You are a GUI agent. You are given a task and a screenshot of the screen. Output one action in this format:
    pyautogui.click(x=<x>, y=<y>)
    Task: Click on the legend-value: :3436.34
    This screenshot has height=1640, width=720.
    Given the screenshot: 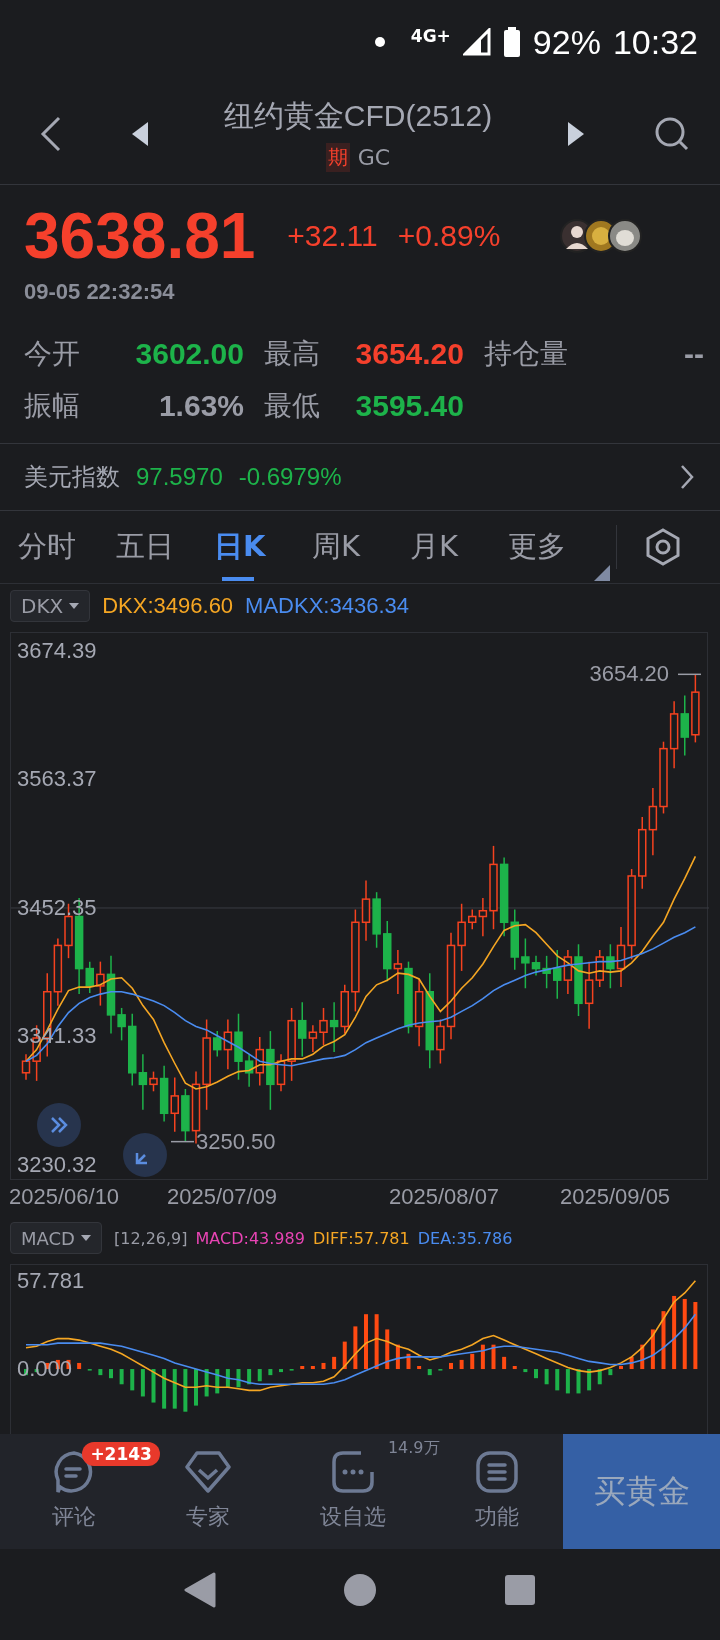 What is the action you would take?
    pyautogui.click(x=366, y=606)
    